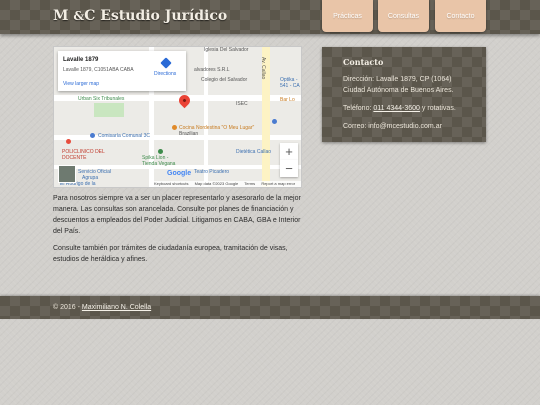  What do you see at coordinates (67, 174) in the screenshot?
I see `satellite-toggle` at bounding box center [67, 174].